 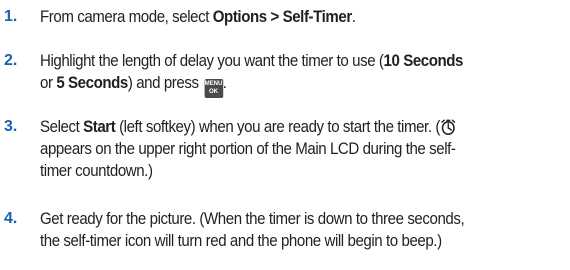 What do you see at coordinates (96, 171) in the screenshot?
I see `step-text-segment: timer countdown.)` at bounding box center [96, 171].